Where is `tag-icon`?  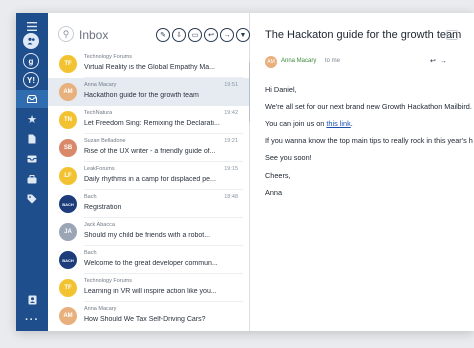 tag-icon is located at coordinates (32, 199).